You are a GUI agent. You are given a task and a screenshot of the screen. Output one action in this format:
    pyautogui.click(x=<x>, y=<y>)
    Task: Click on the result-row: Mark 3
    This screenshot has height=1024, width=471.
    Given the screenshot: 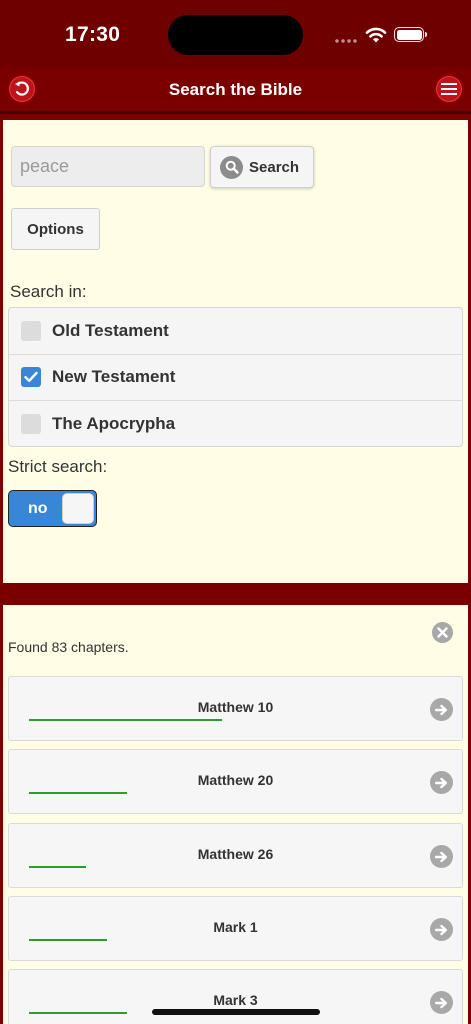 What is the action you would take?
    pyautogui.click(x=235, y=996)
    